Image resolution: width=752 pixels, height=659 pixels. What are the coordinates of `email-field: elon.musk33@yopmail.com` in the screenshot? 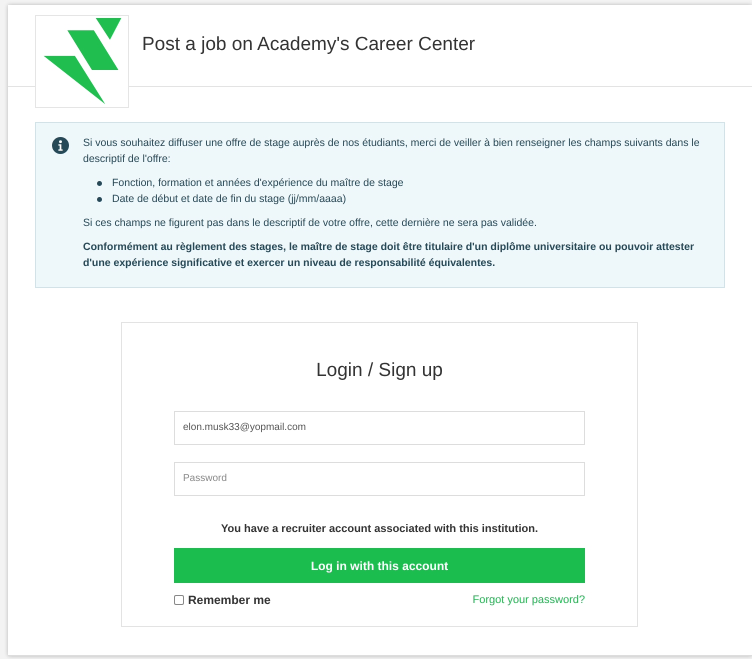 It's located at (379, 427).